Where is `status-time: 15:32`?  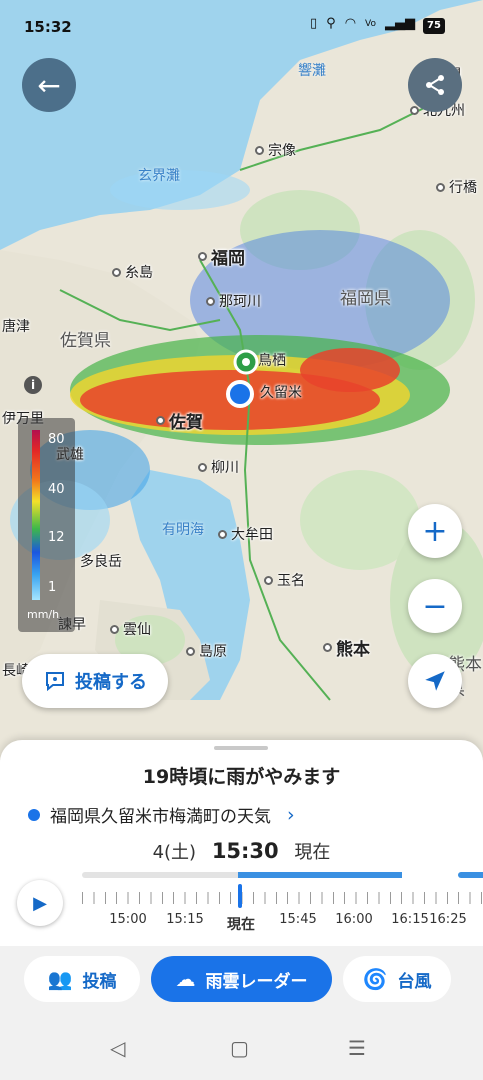 status-time: 15:32 is located at coordinates (48, 27).